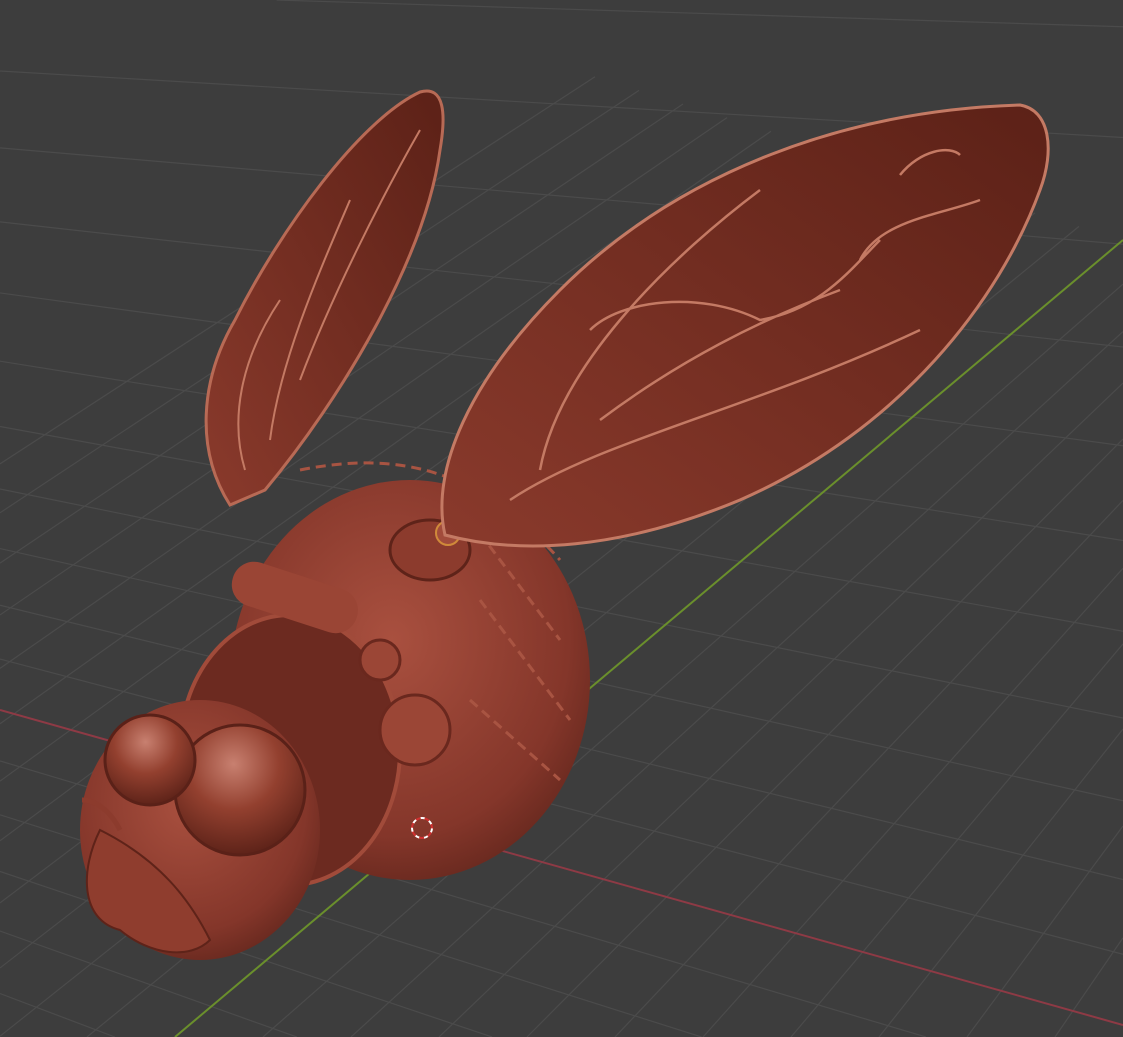 The image size is (1123, 1037). I want to click on eye-left, so click(150, 760).